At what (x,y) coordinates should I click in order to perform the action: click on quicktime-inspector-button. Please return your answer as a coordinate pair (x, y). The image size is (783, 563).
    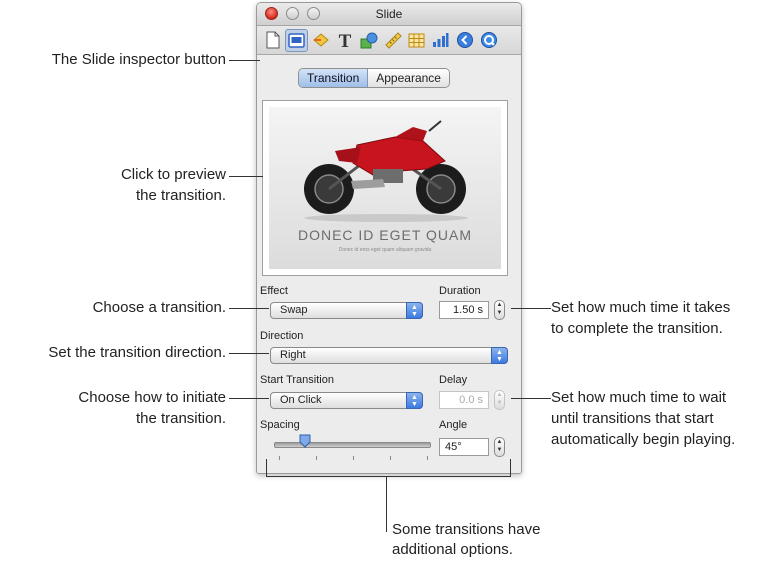
    Looking at the image, I should click on (488, 40).